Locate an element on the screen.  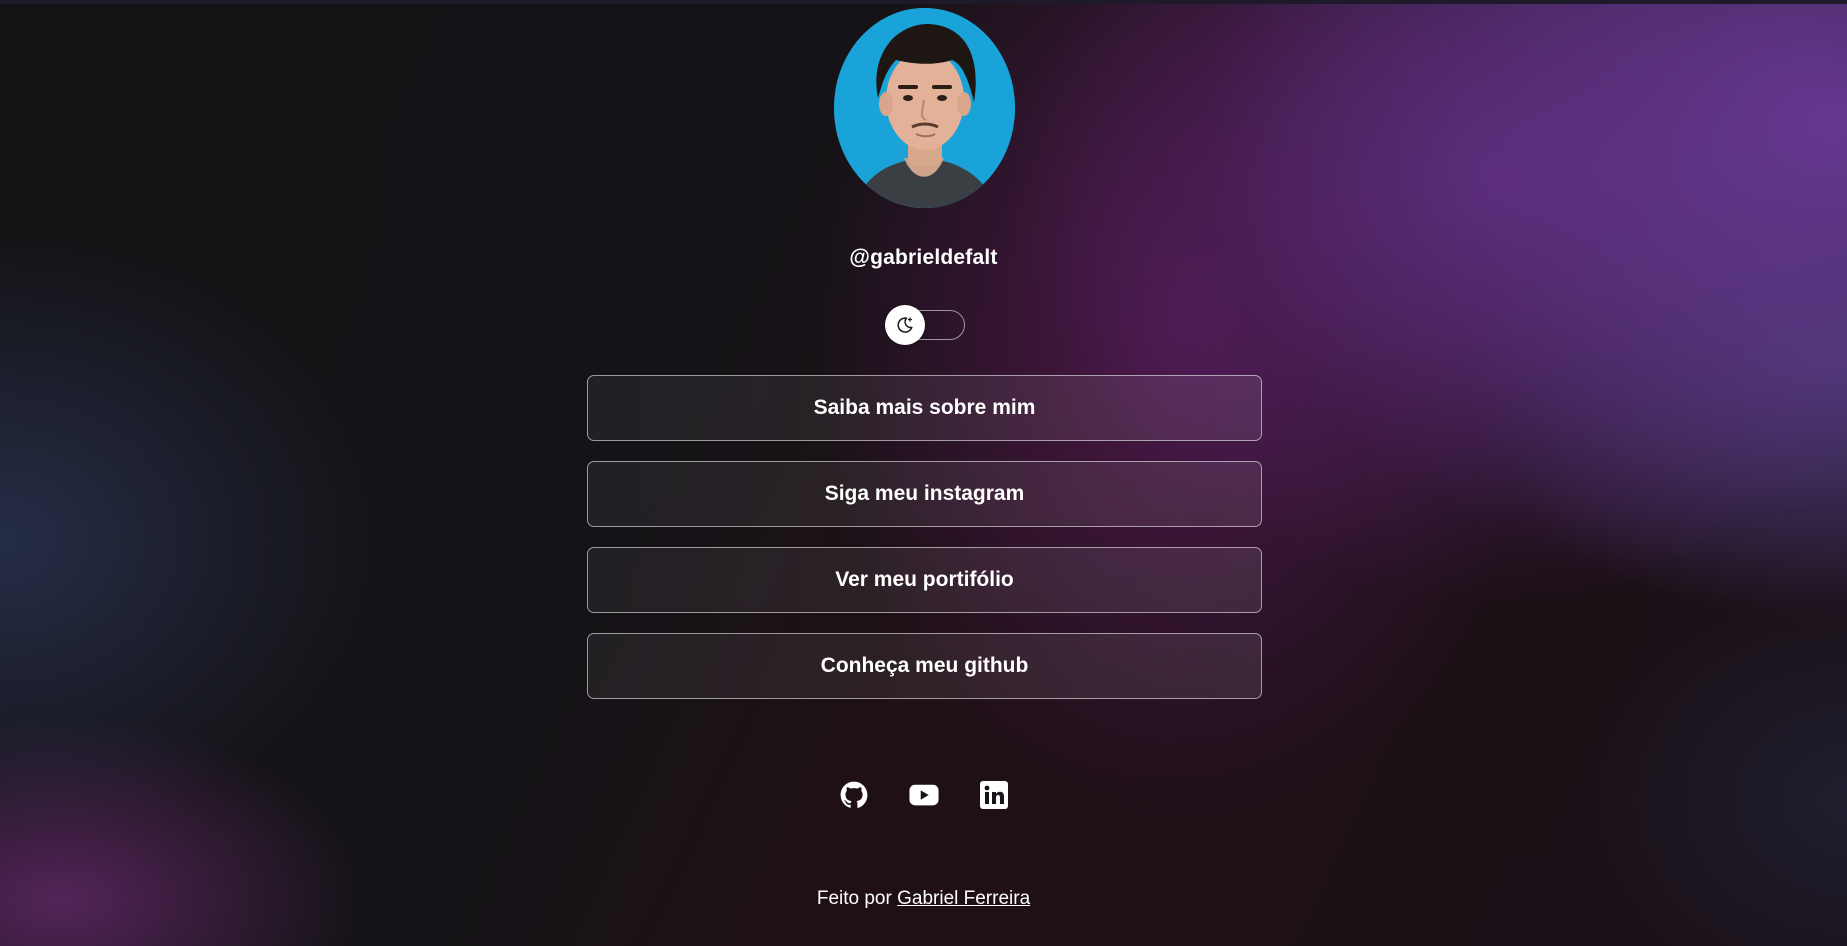
linkedin-icon is located at coordinates (993, 795).